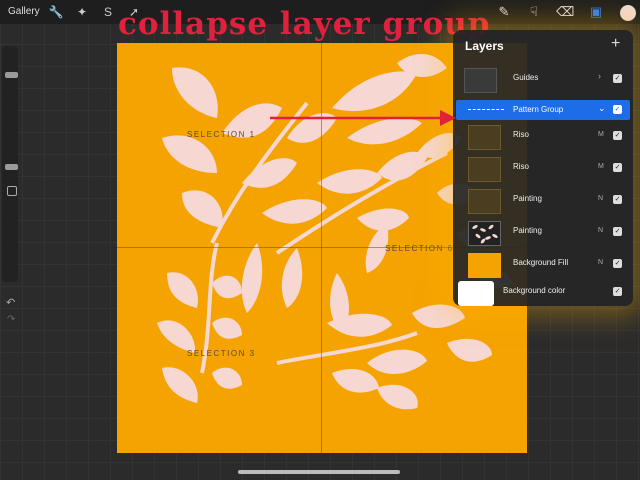  What do you see at coordinates (56, 12) in the screenshot?
I see `wrench-icon: 🔧` at bounding box center [56, 12].